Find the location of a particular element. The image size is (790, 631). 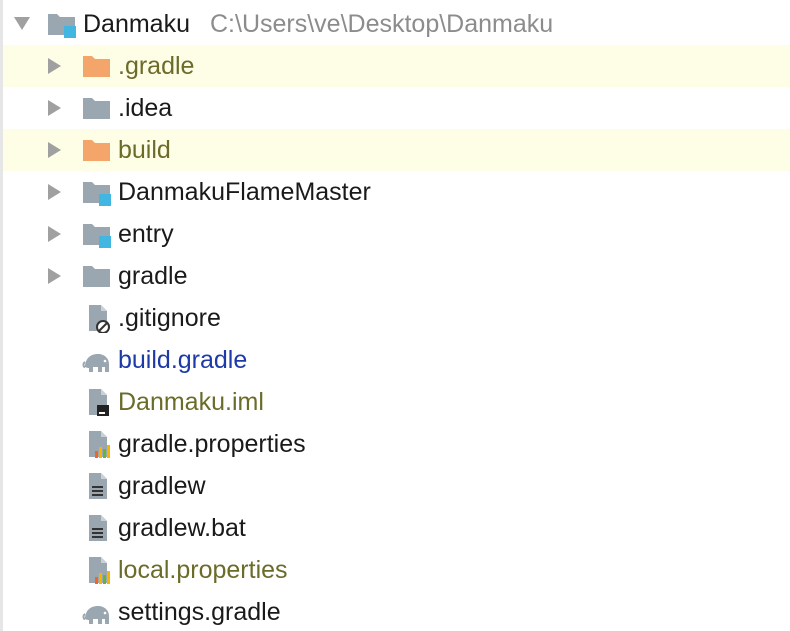

tree-item-row: .gitignore is located at coordinates (396, 318).